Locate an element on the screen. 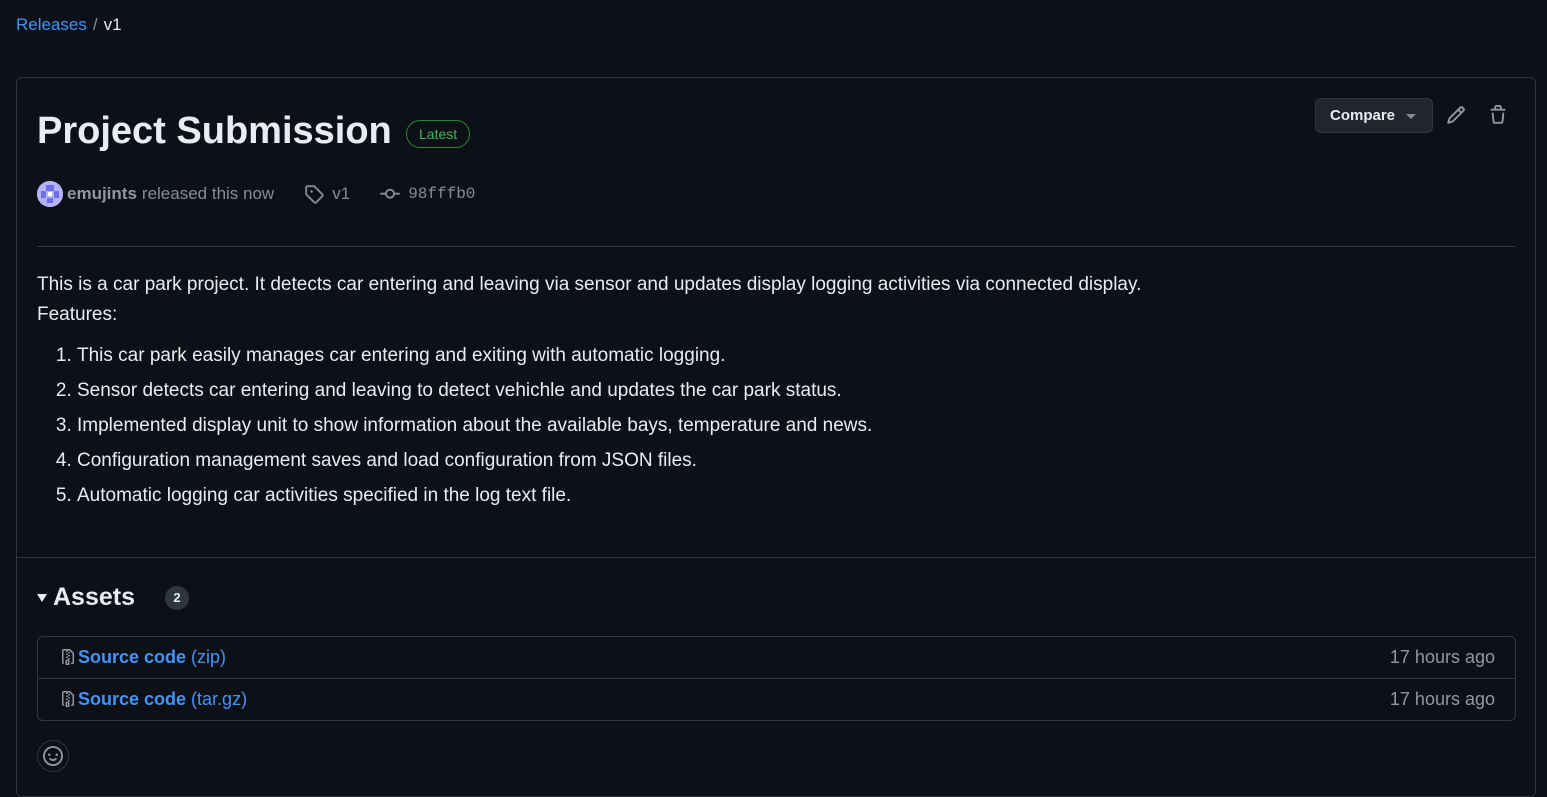 The height and width of the screenshot is (797, 1547). delete-button is located at coordinates (1498, 115).